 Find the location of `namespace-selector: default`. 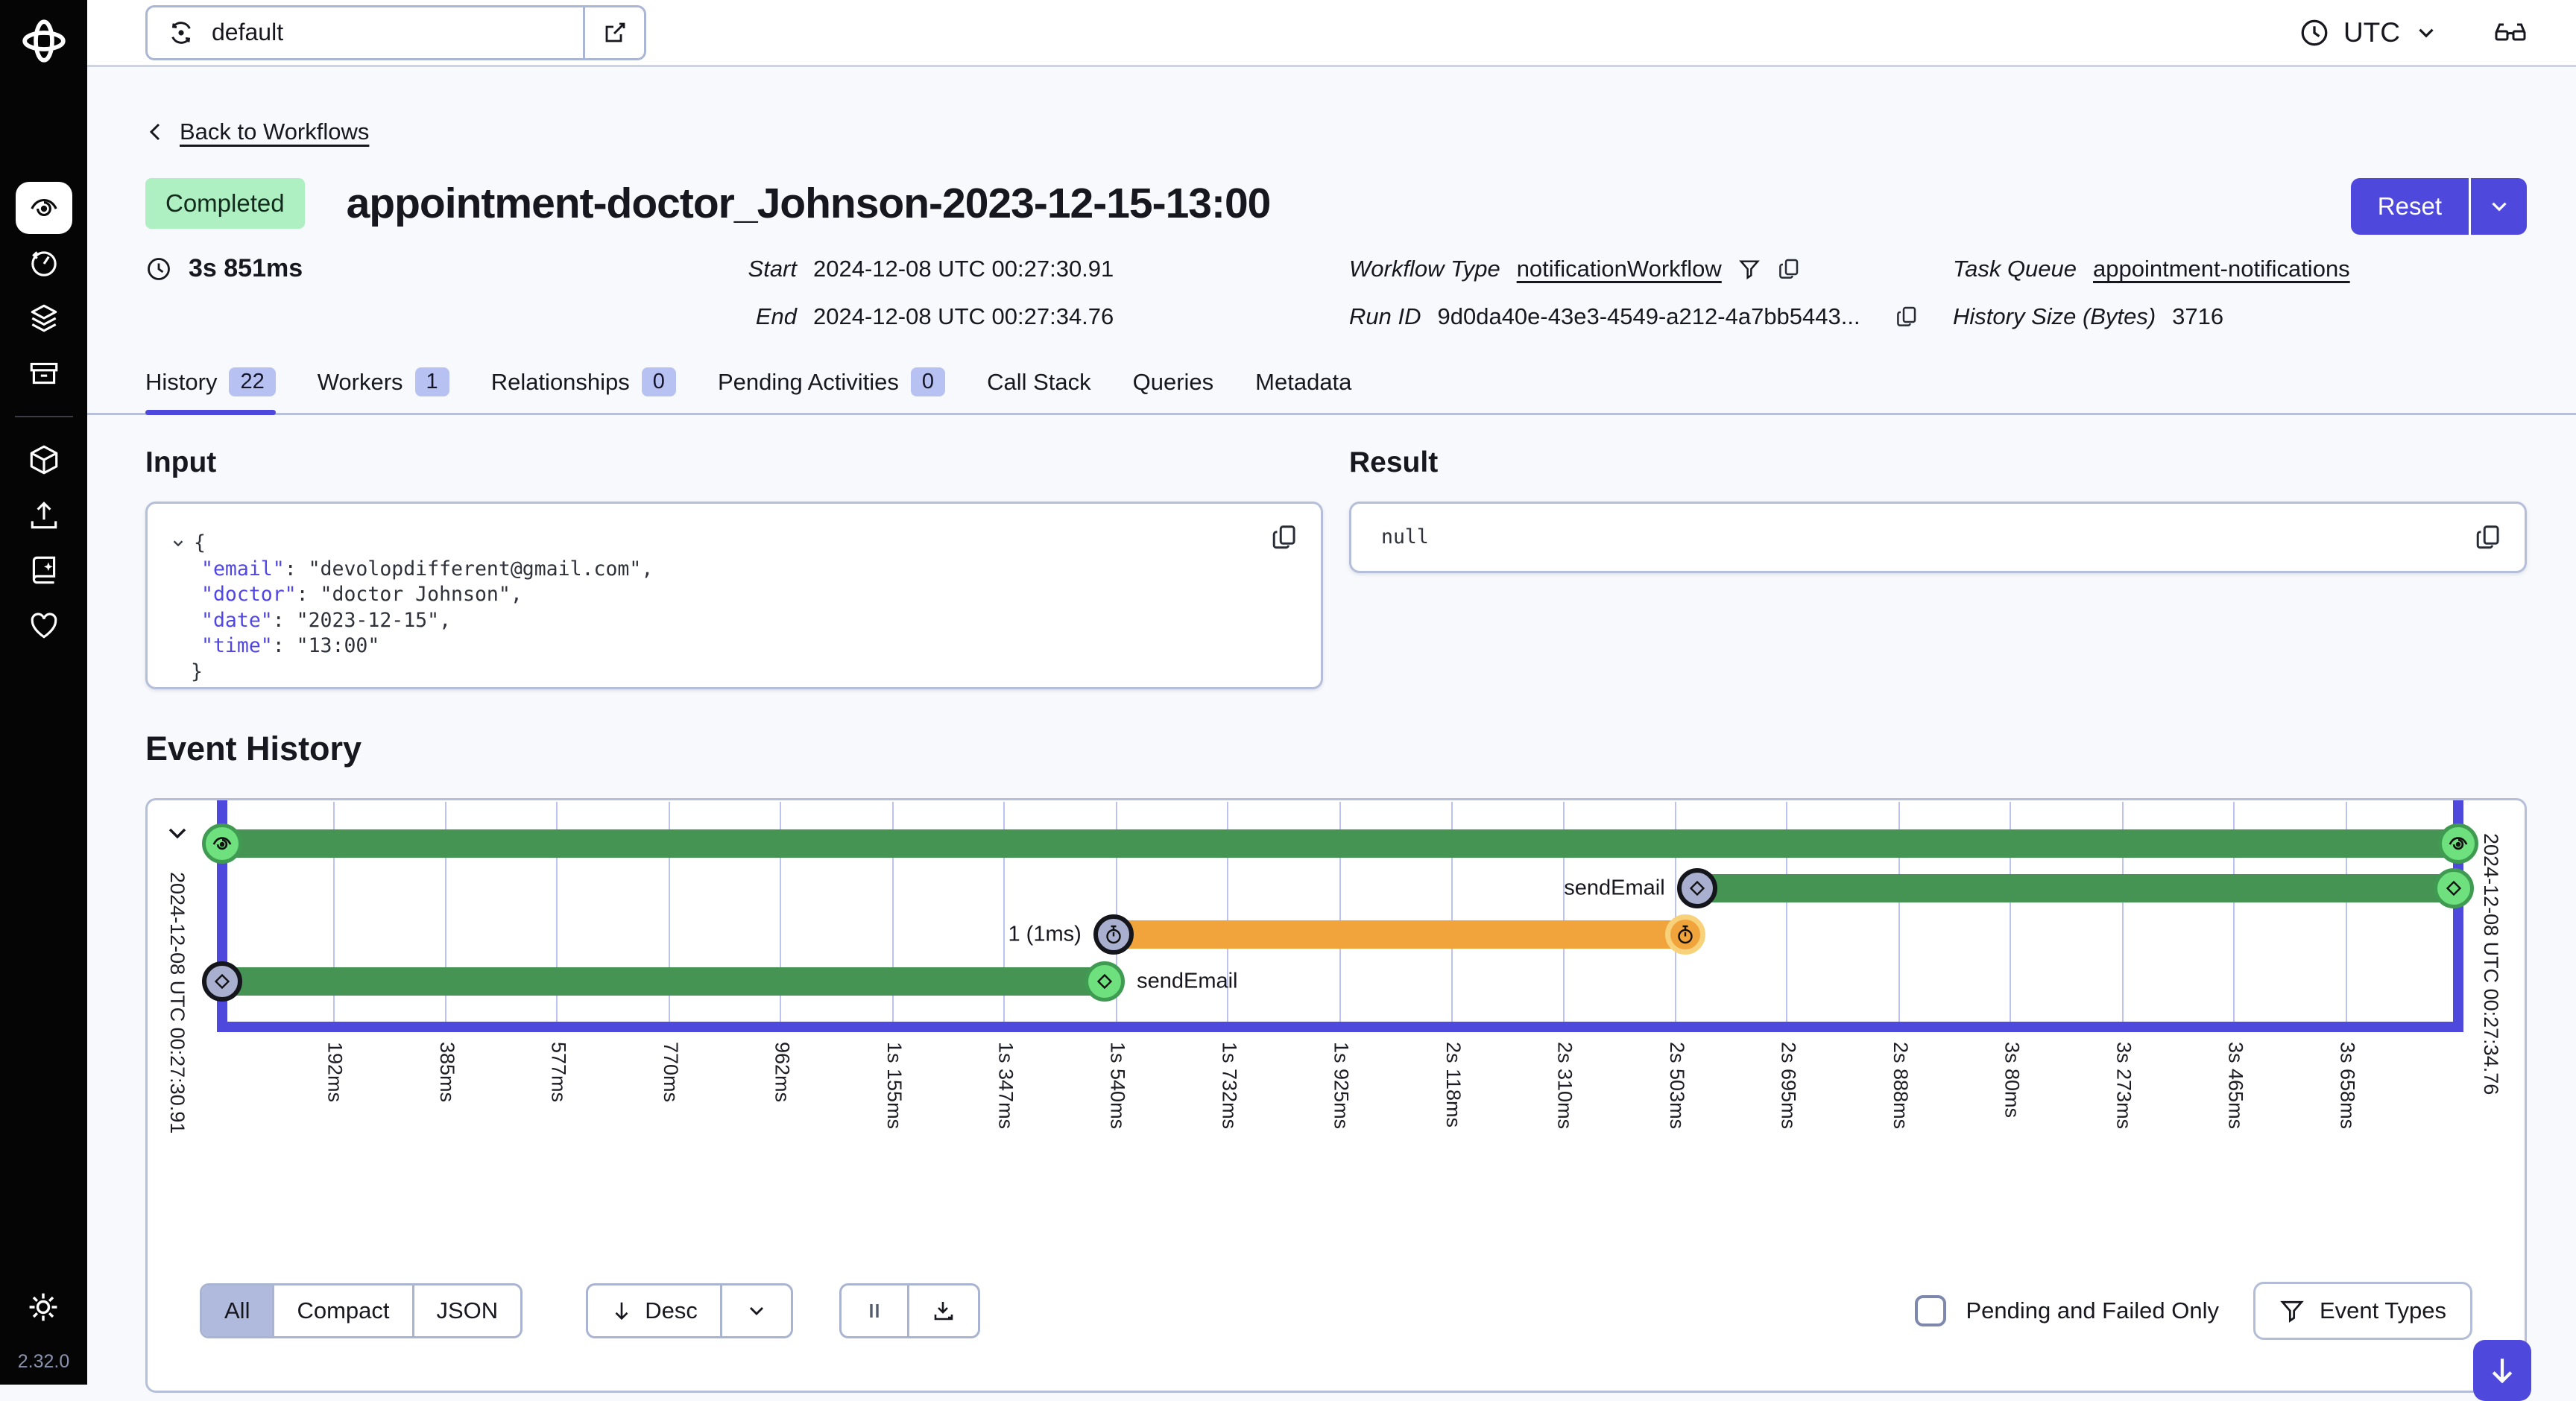

namespace-selector: default is located at coordinates (396, 32).